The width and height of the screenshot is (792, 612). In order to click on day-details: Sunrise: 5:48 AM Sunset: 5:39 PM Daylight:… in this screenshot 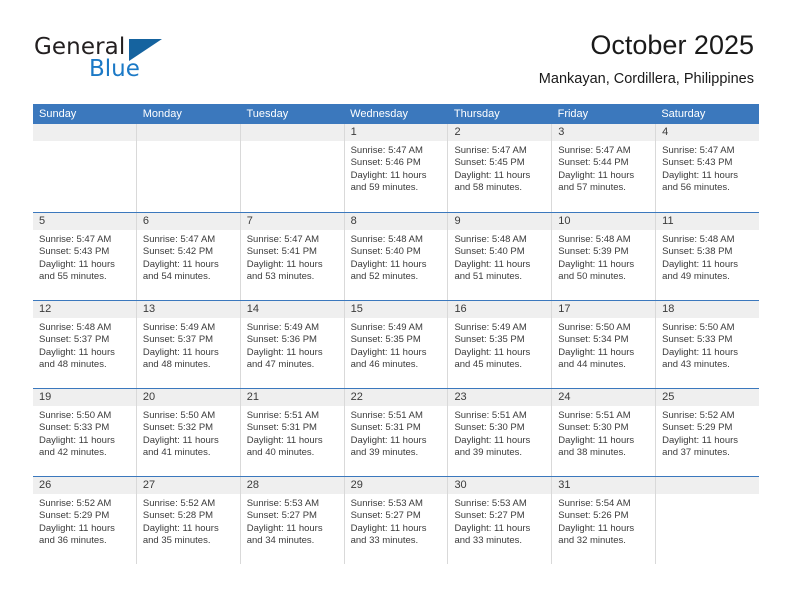, I will do `click(603, 257)`.